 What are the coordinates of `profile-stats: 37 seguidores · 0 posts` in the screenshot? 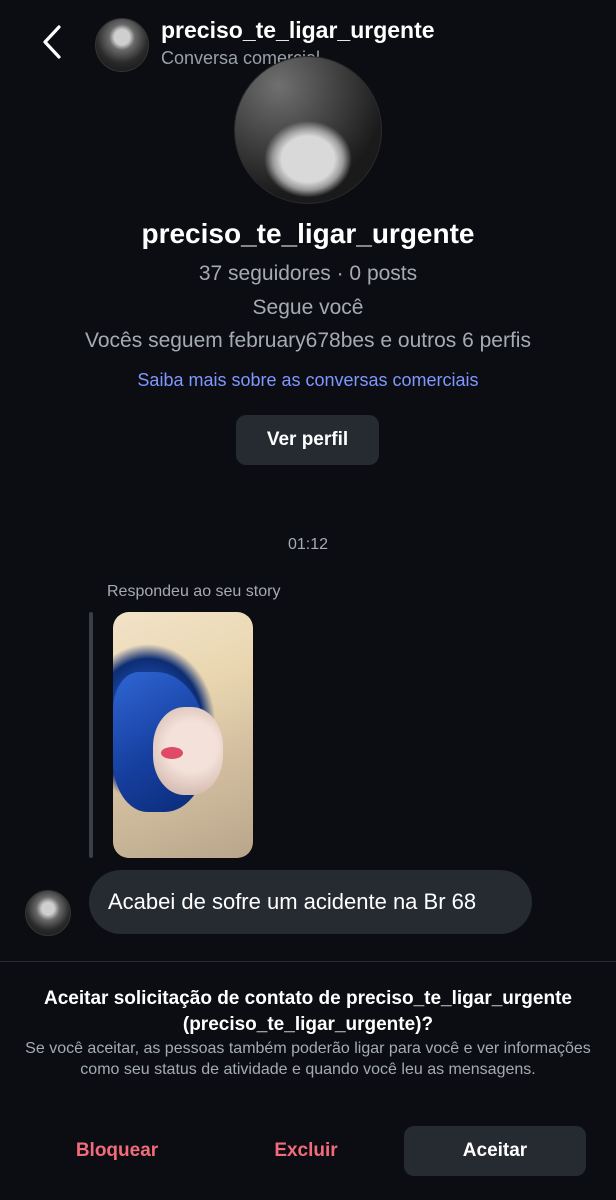 It's located at (308, 273).